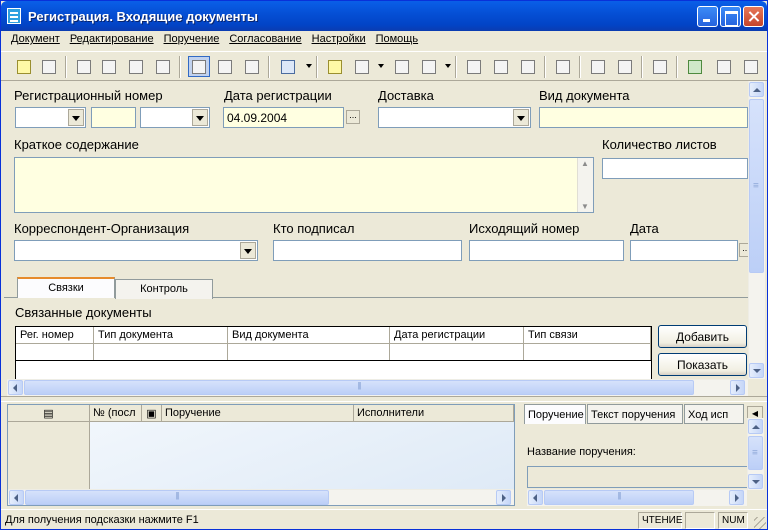 The image size is (768, 530). What do you see at coordinates (261, 455) in the screenshot?
I see `assignments-table: ▤ № (посл ▣ Поручение Исполнители` at bounding box center [261, 455].